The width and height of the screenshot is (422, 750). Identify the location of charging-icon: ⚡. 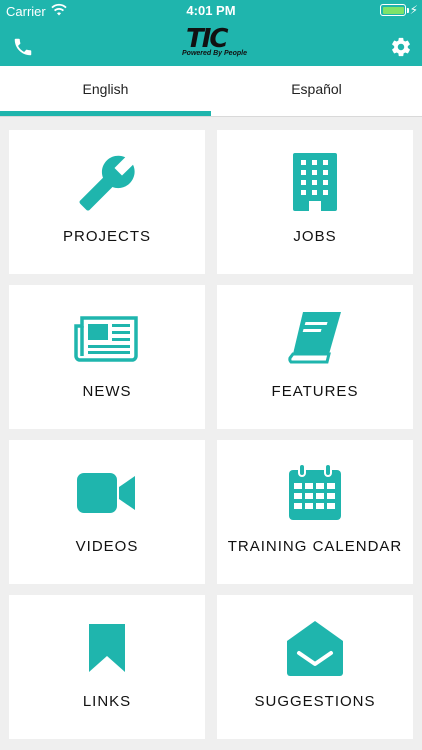
(413, 10).